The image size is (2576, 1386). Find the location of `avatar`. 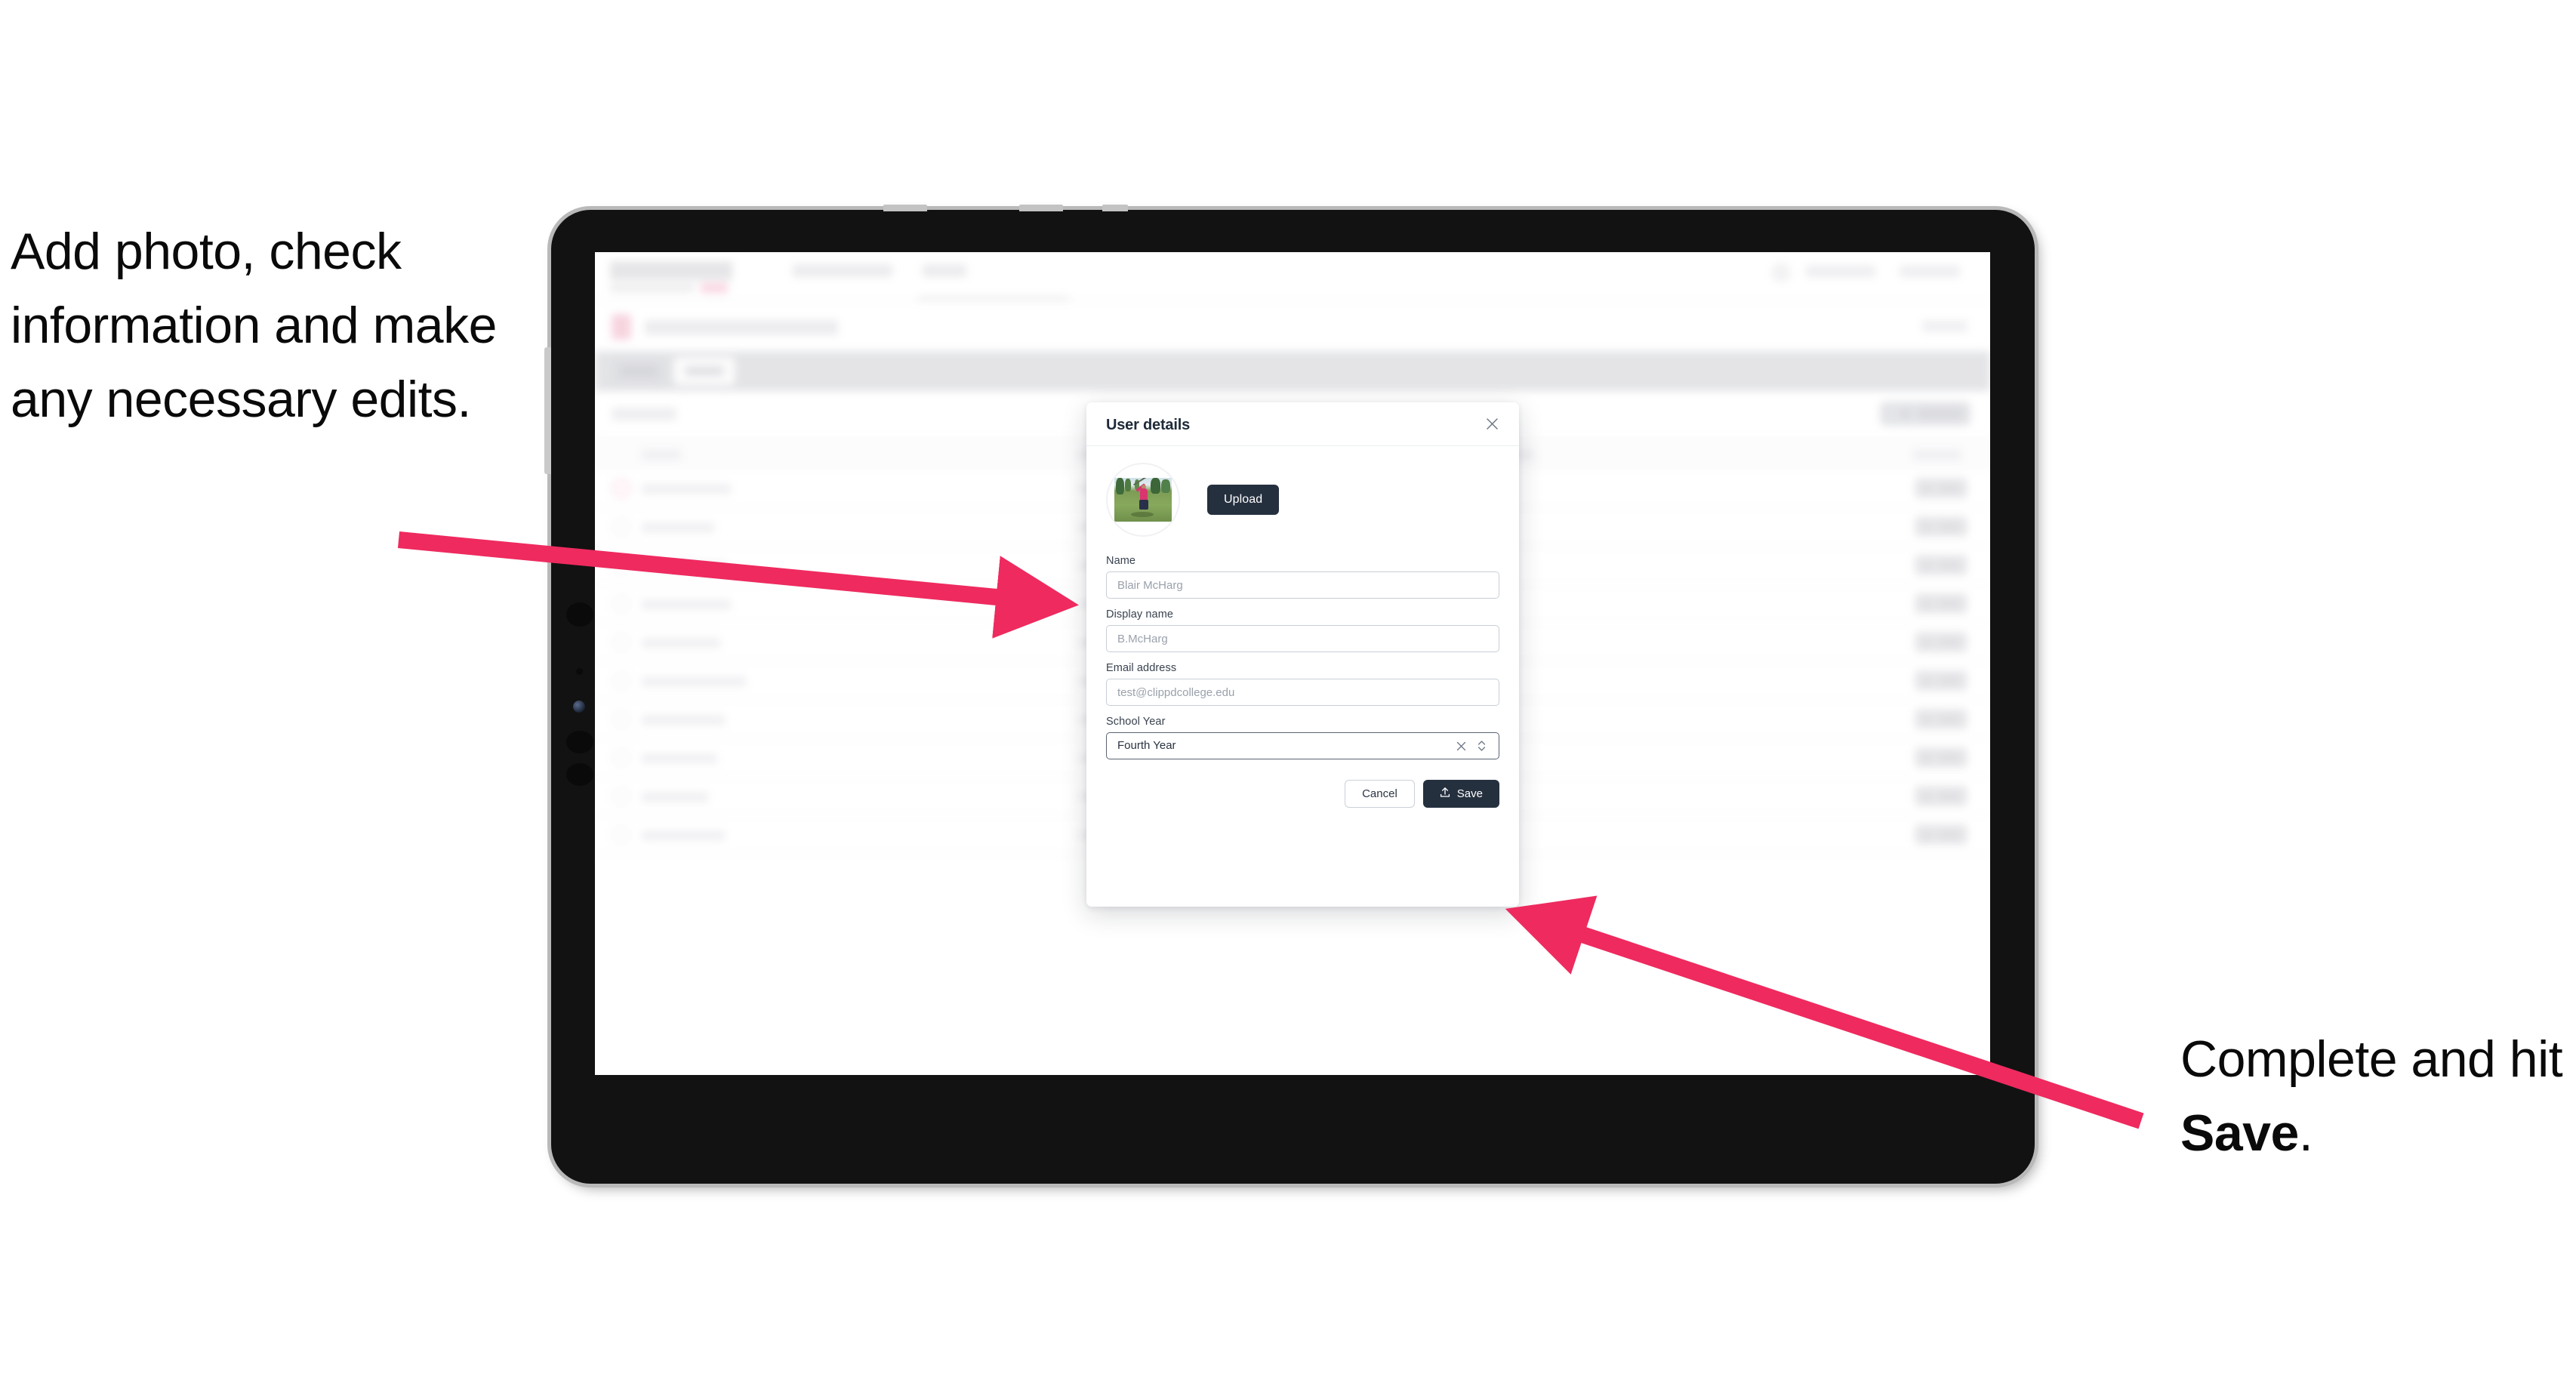

avatar is located at coordinates (1143, 500).